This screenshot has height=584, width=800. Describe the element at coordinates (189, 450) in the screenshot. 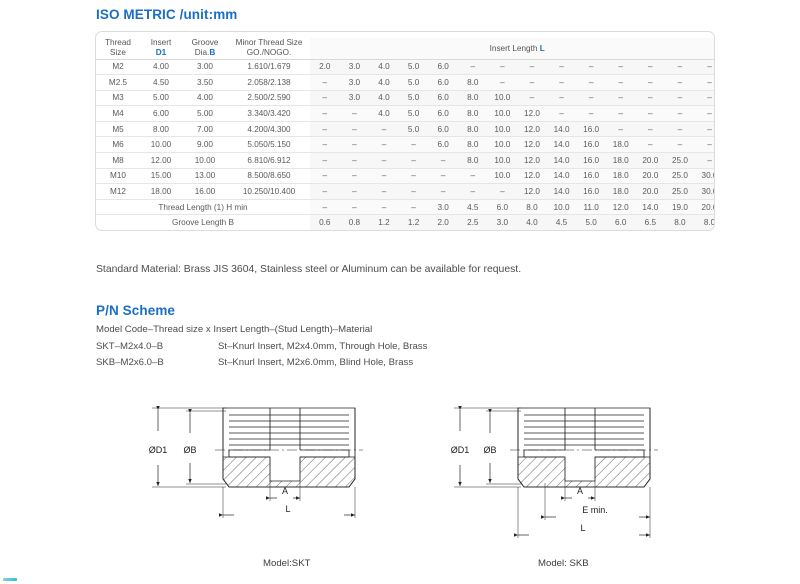

I see `skt-label-b: ØB` at that location.